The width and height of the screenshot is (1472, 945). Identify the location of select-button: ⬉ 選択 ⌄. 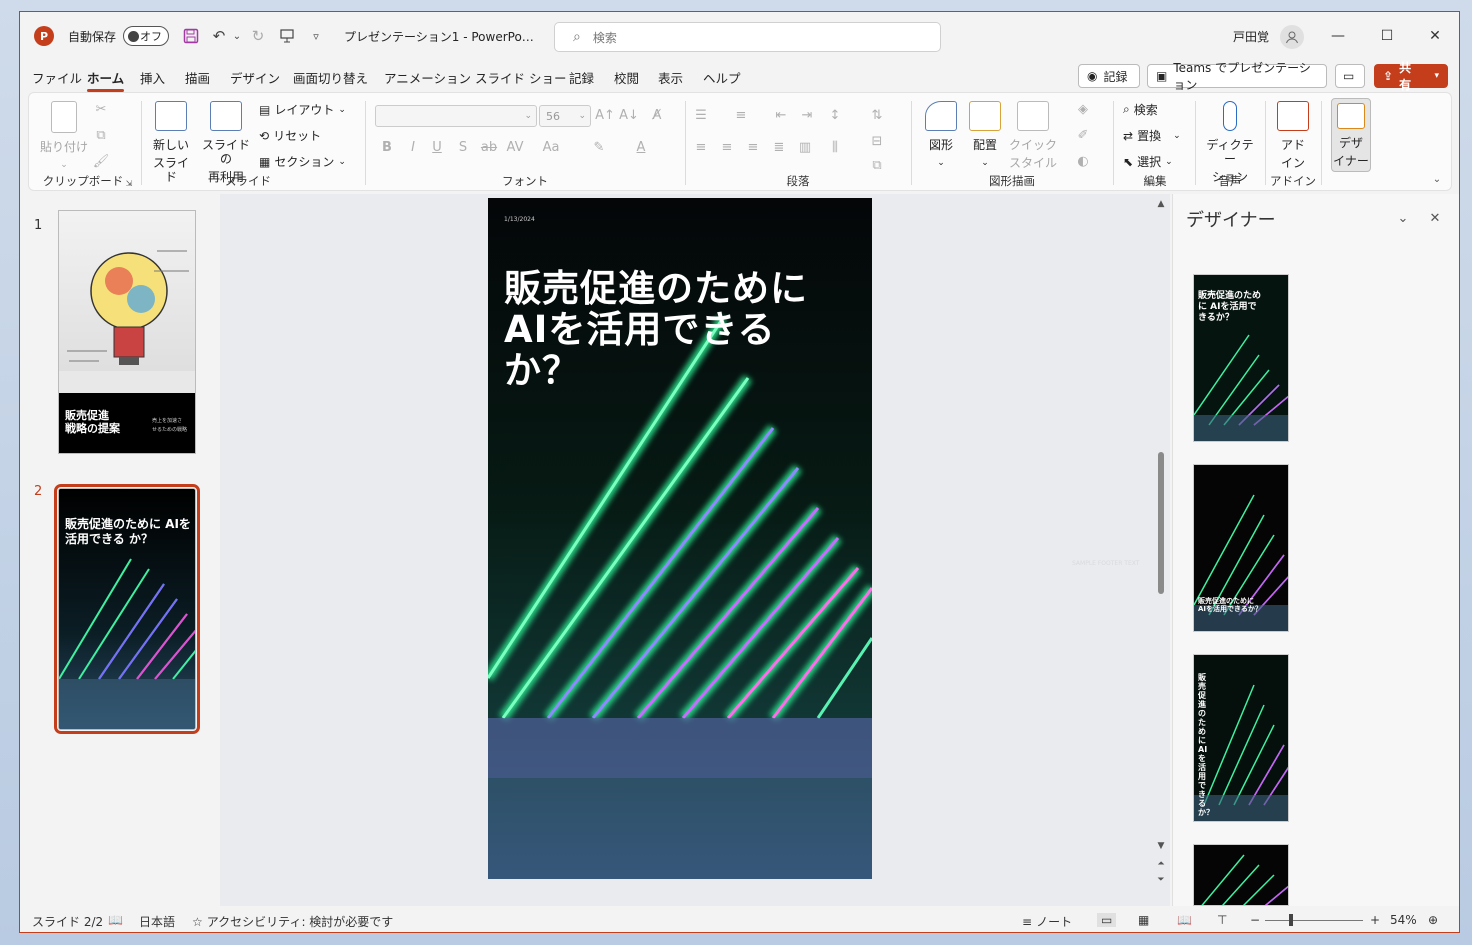
(1148, 161).